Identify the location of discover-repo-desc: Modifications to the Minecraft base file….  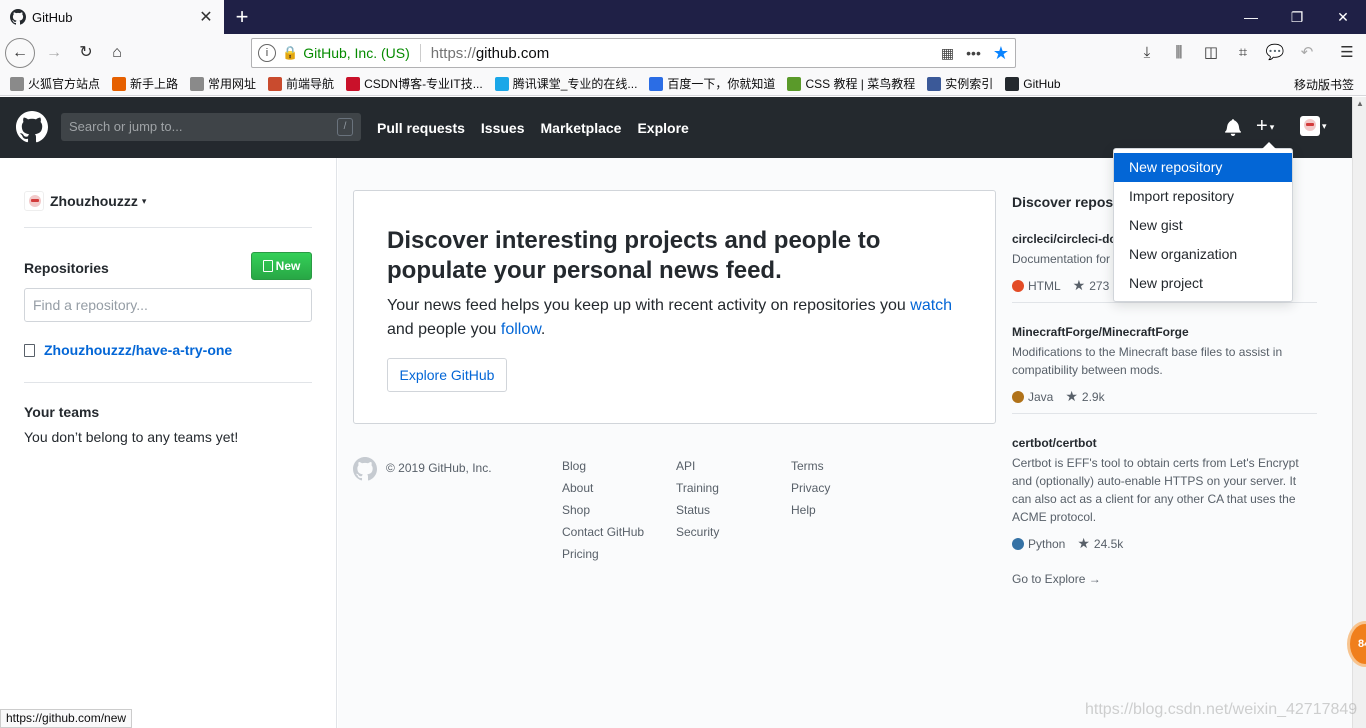
(1147, 361).